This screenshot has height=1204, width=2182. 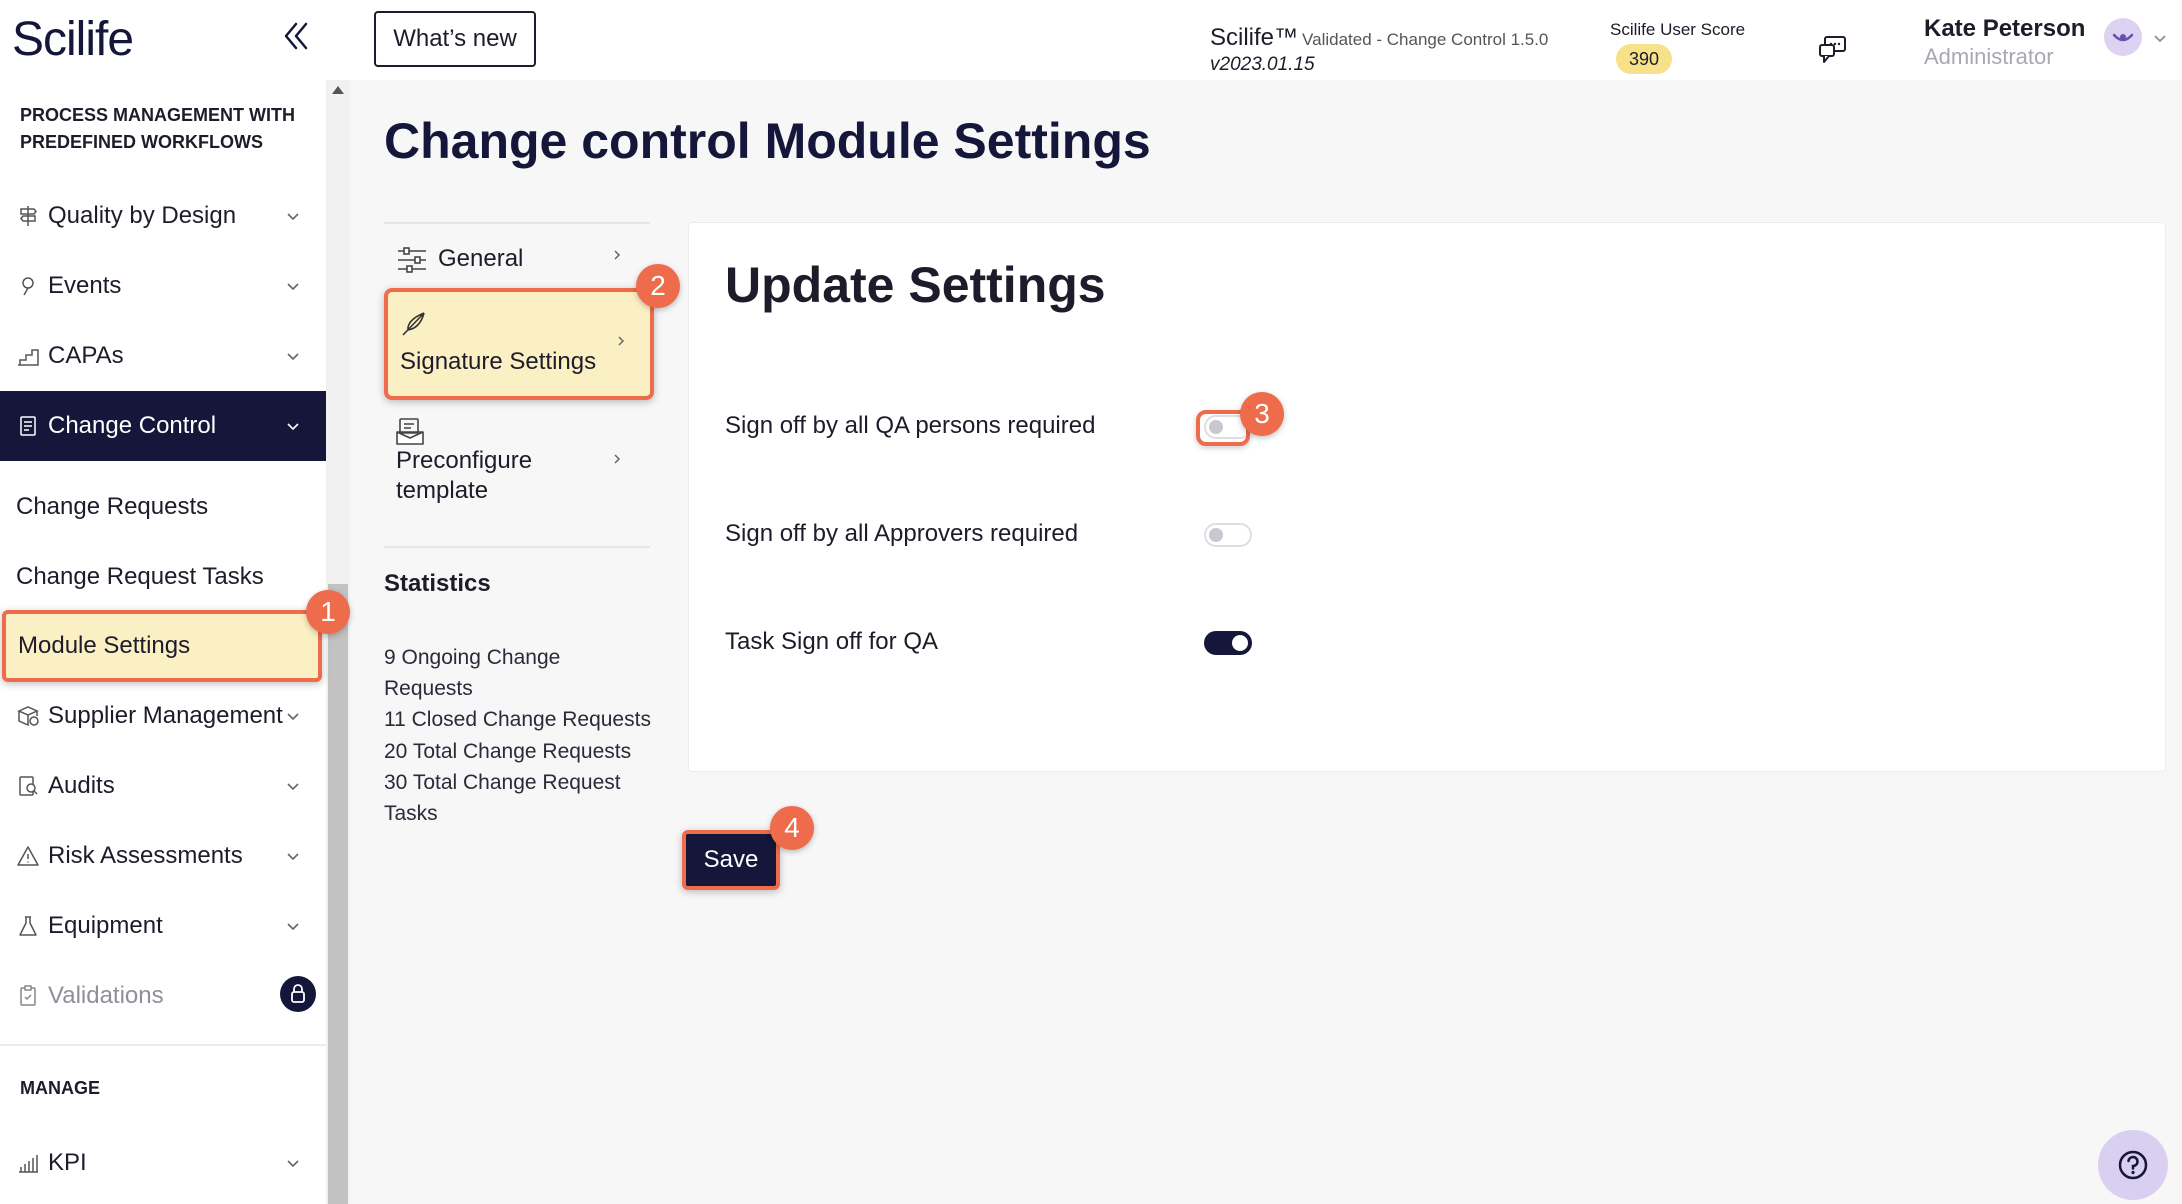 What do you see at coordinates (1228, 535) in the screenshot?
I see `approvers-signoff-toggle` at bounding box center [1228, 535].